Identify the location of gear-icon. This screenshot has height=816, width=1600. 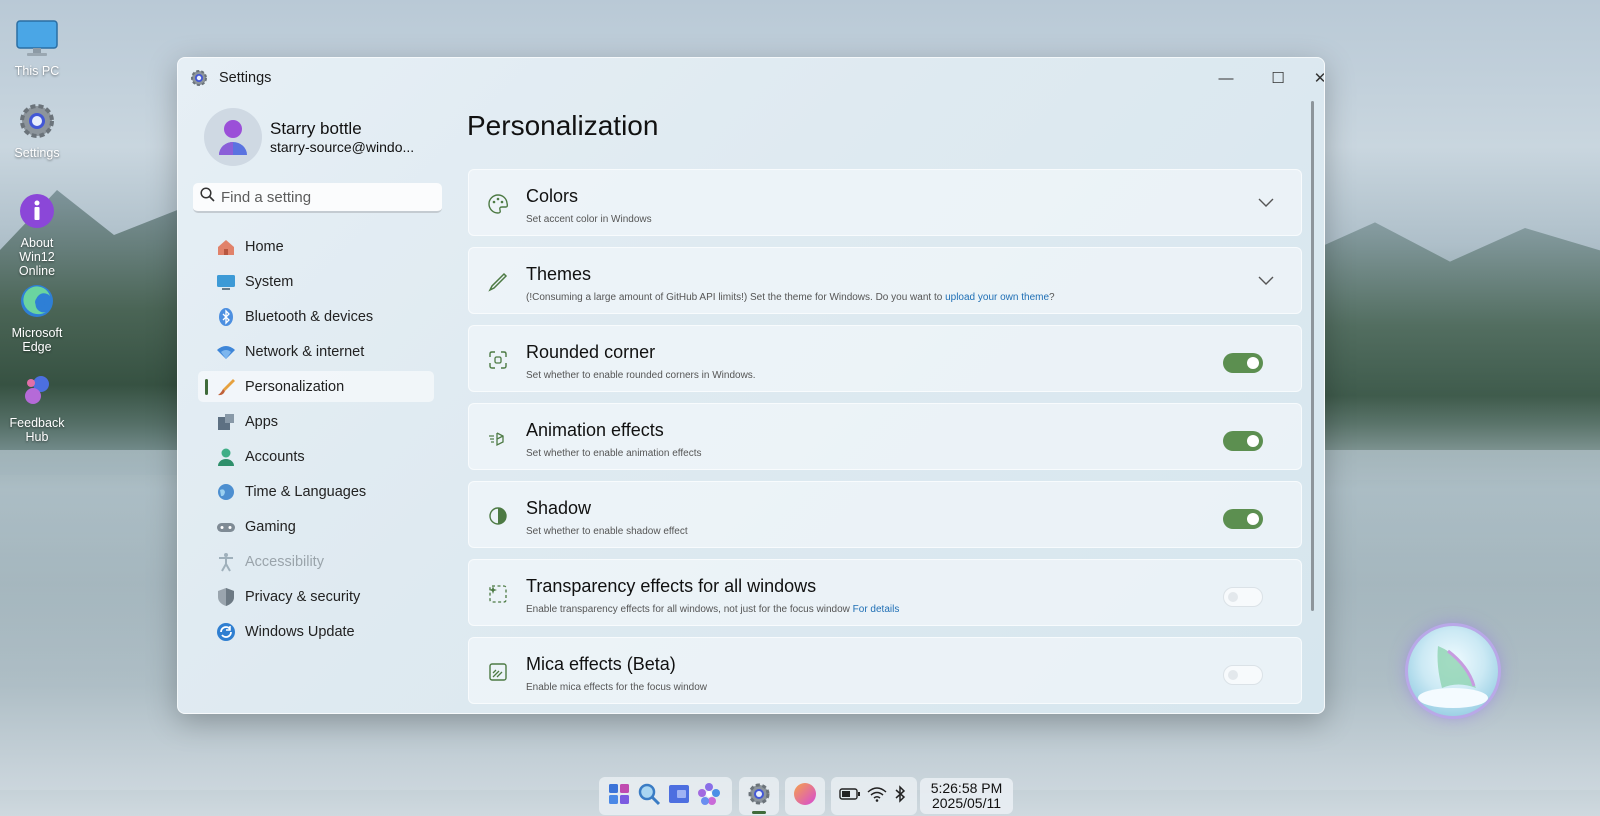
(759, 796).